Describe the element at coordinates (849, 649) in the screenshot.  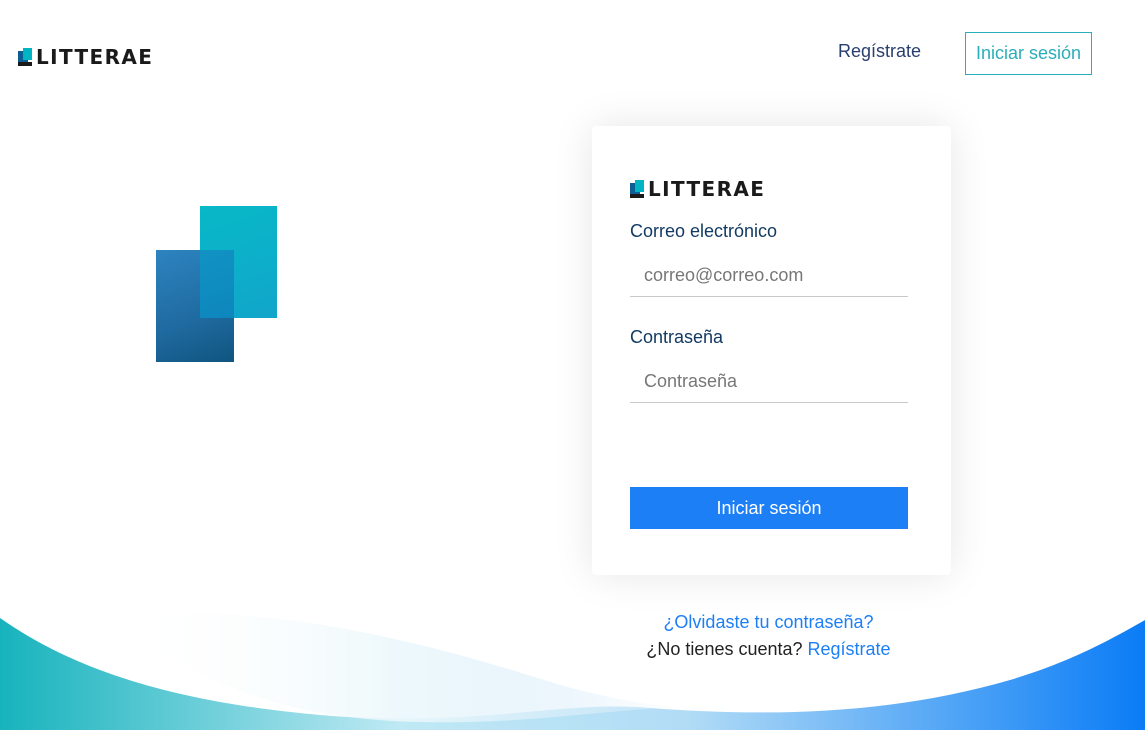
I see `register-link: Regístrate` at that location.